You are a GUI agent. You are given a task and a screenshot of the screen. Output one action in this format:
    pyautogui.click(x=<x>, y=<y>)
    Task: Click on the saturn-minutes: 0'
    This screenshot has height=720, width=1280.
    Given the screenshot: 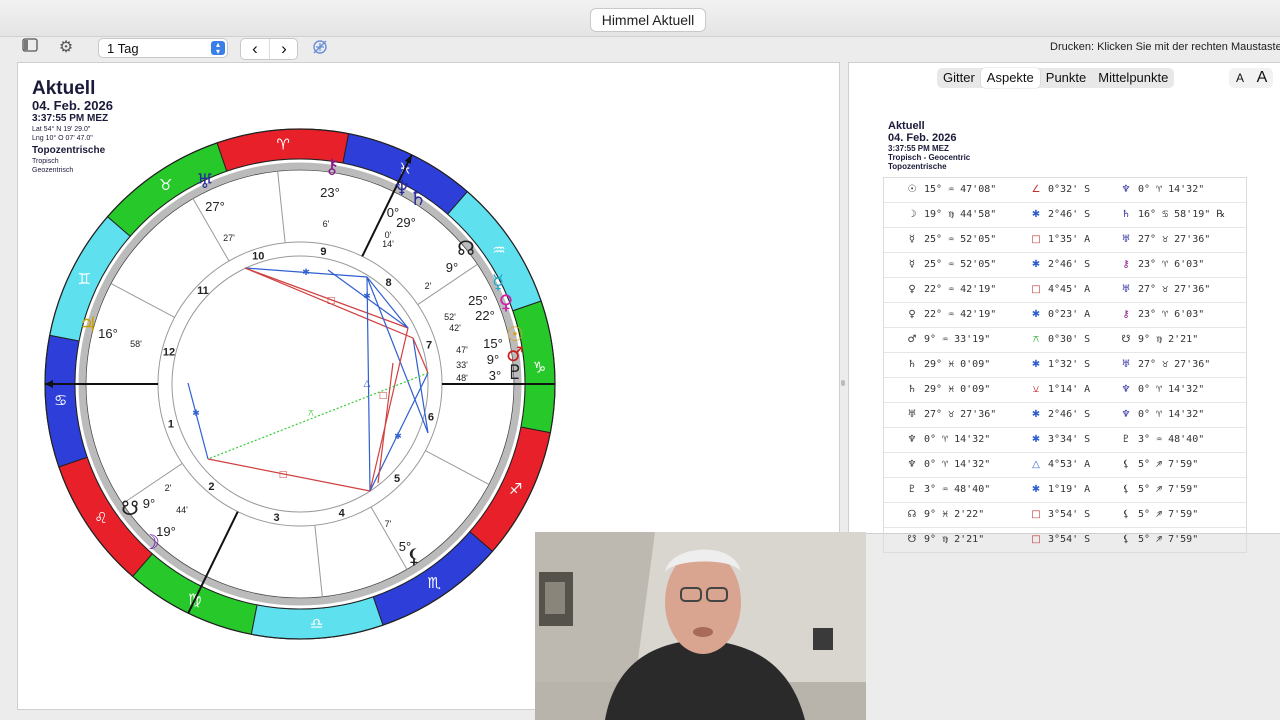 What is the action you would take?
    pyautogui.click(x=388, y=235)
    